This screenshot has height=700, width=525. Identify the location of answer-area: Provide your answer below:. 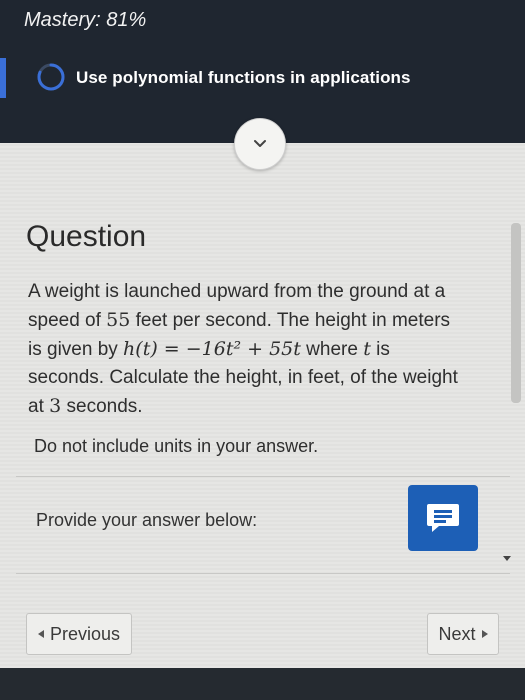
(263, 525).